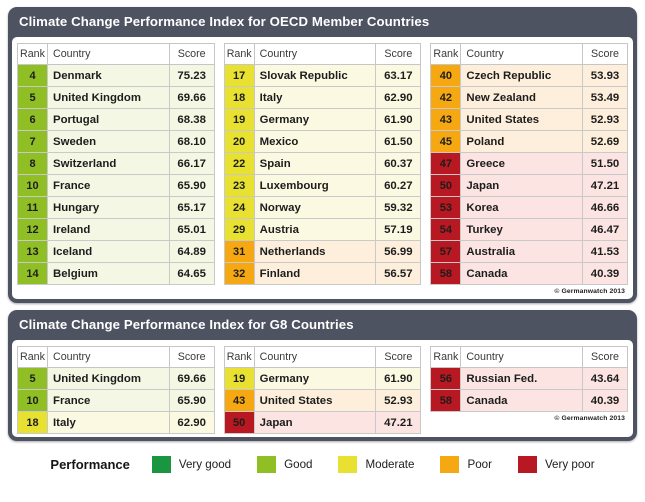 Image resolution: width=645 pixels, height=502 pixels. What do you see at coordinates (522, 400) in the screenshot?
I see `cell-country: Canada` at bounding box center [522, 400].